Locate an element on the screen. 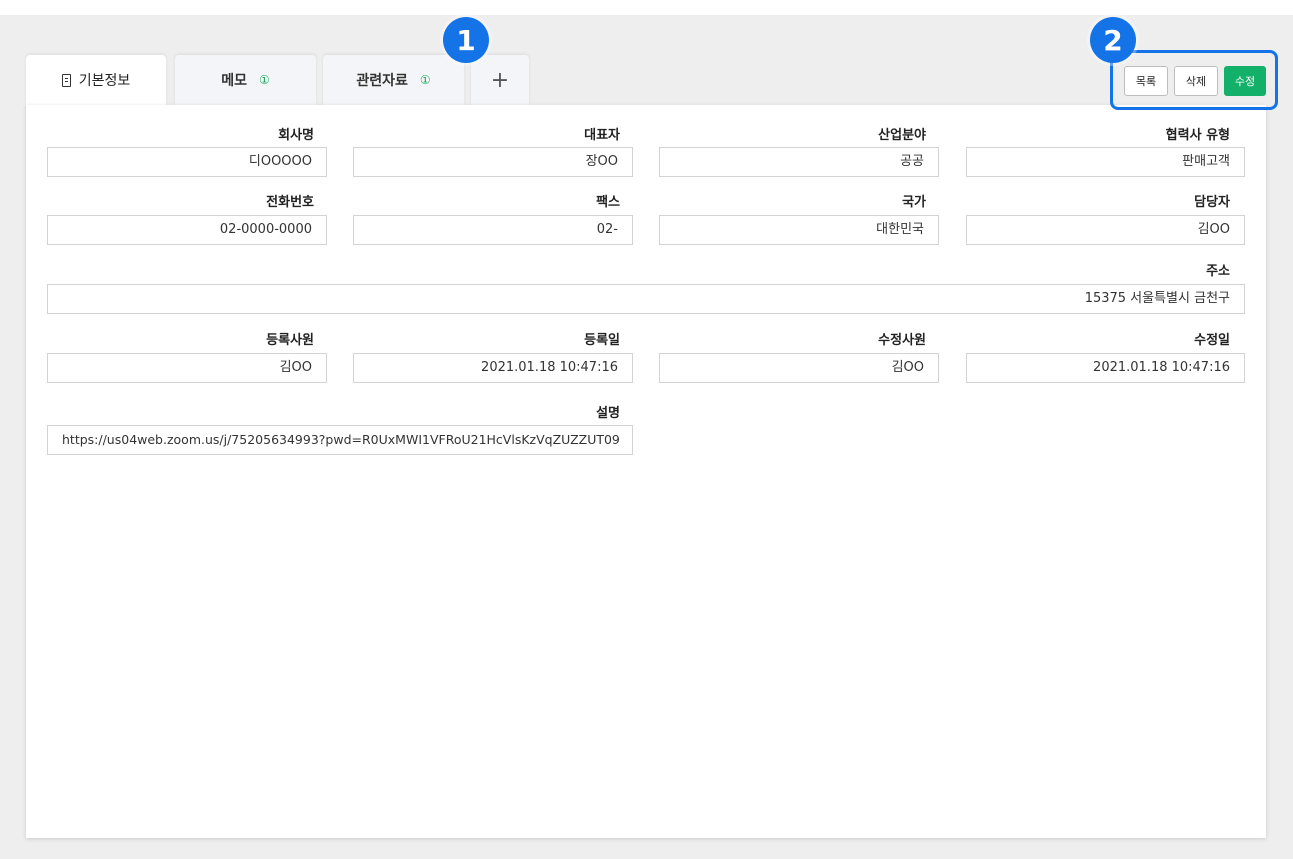 The image size is (1293, 859). label-edit-date: 수정일 is located at coordinates (1212, 340).